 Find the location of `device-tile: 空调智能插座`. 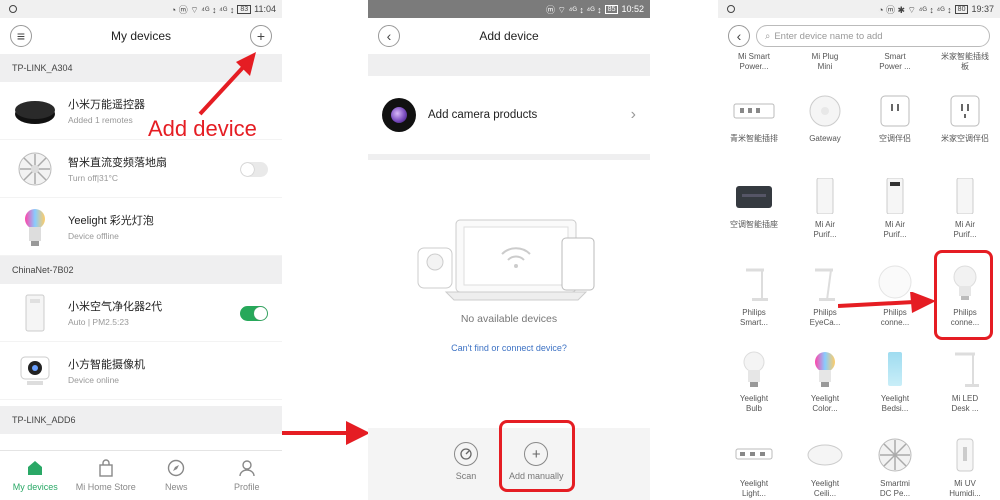

device-tile: 空调智能插座 is located at coordinates (754, 204).